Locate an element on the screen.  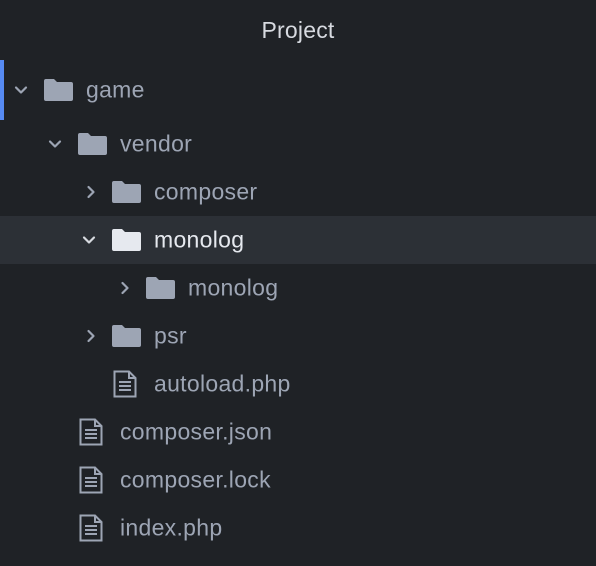
tree-item-monolog-selected: monolog is located at coordinates (298, 240).